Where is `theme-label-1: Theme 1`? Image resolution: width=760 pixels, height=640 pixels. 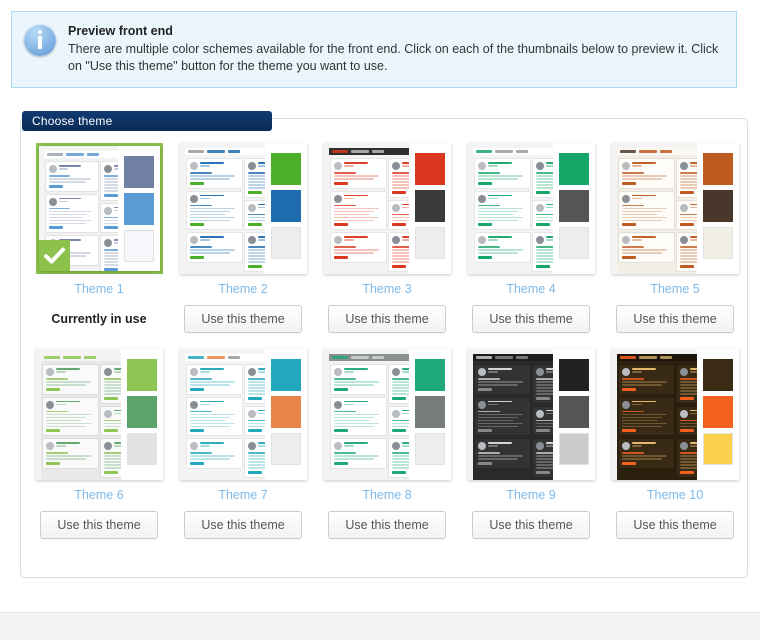
theme-label-1: Theme 1 is located at coordinates (98, 289).